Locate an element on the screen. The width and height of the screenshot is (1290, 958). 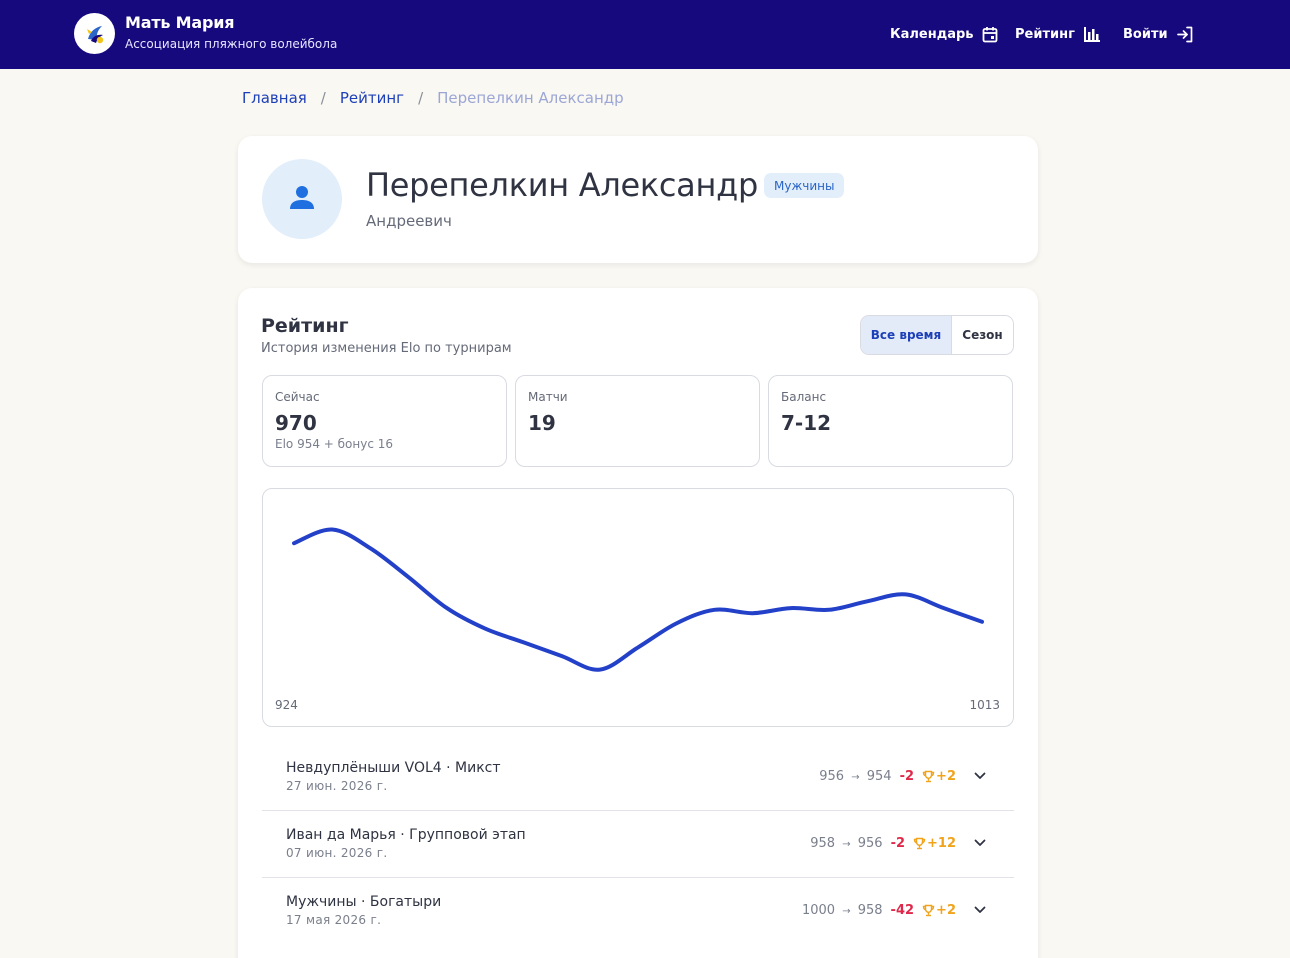
toggle-all-time: Все время is located at coordinates (906, 335).